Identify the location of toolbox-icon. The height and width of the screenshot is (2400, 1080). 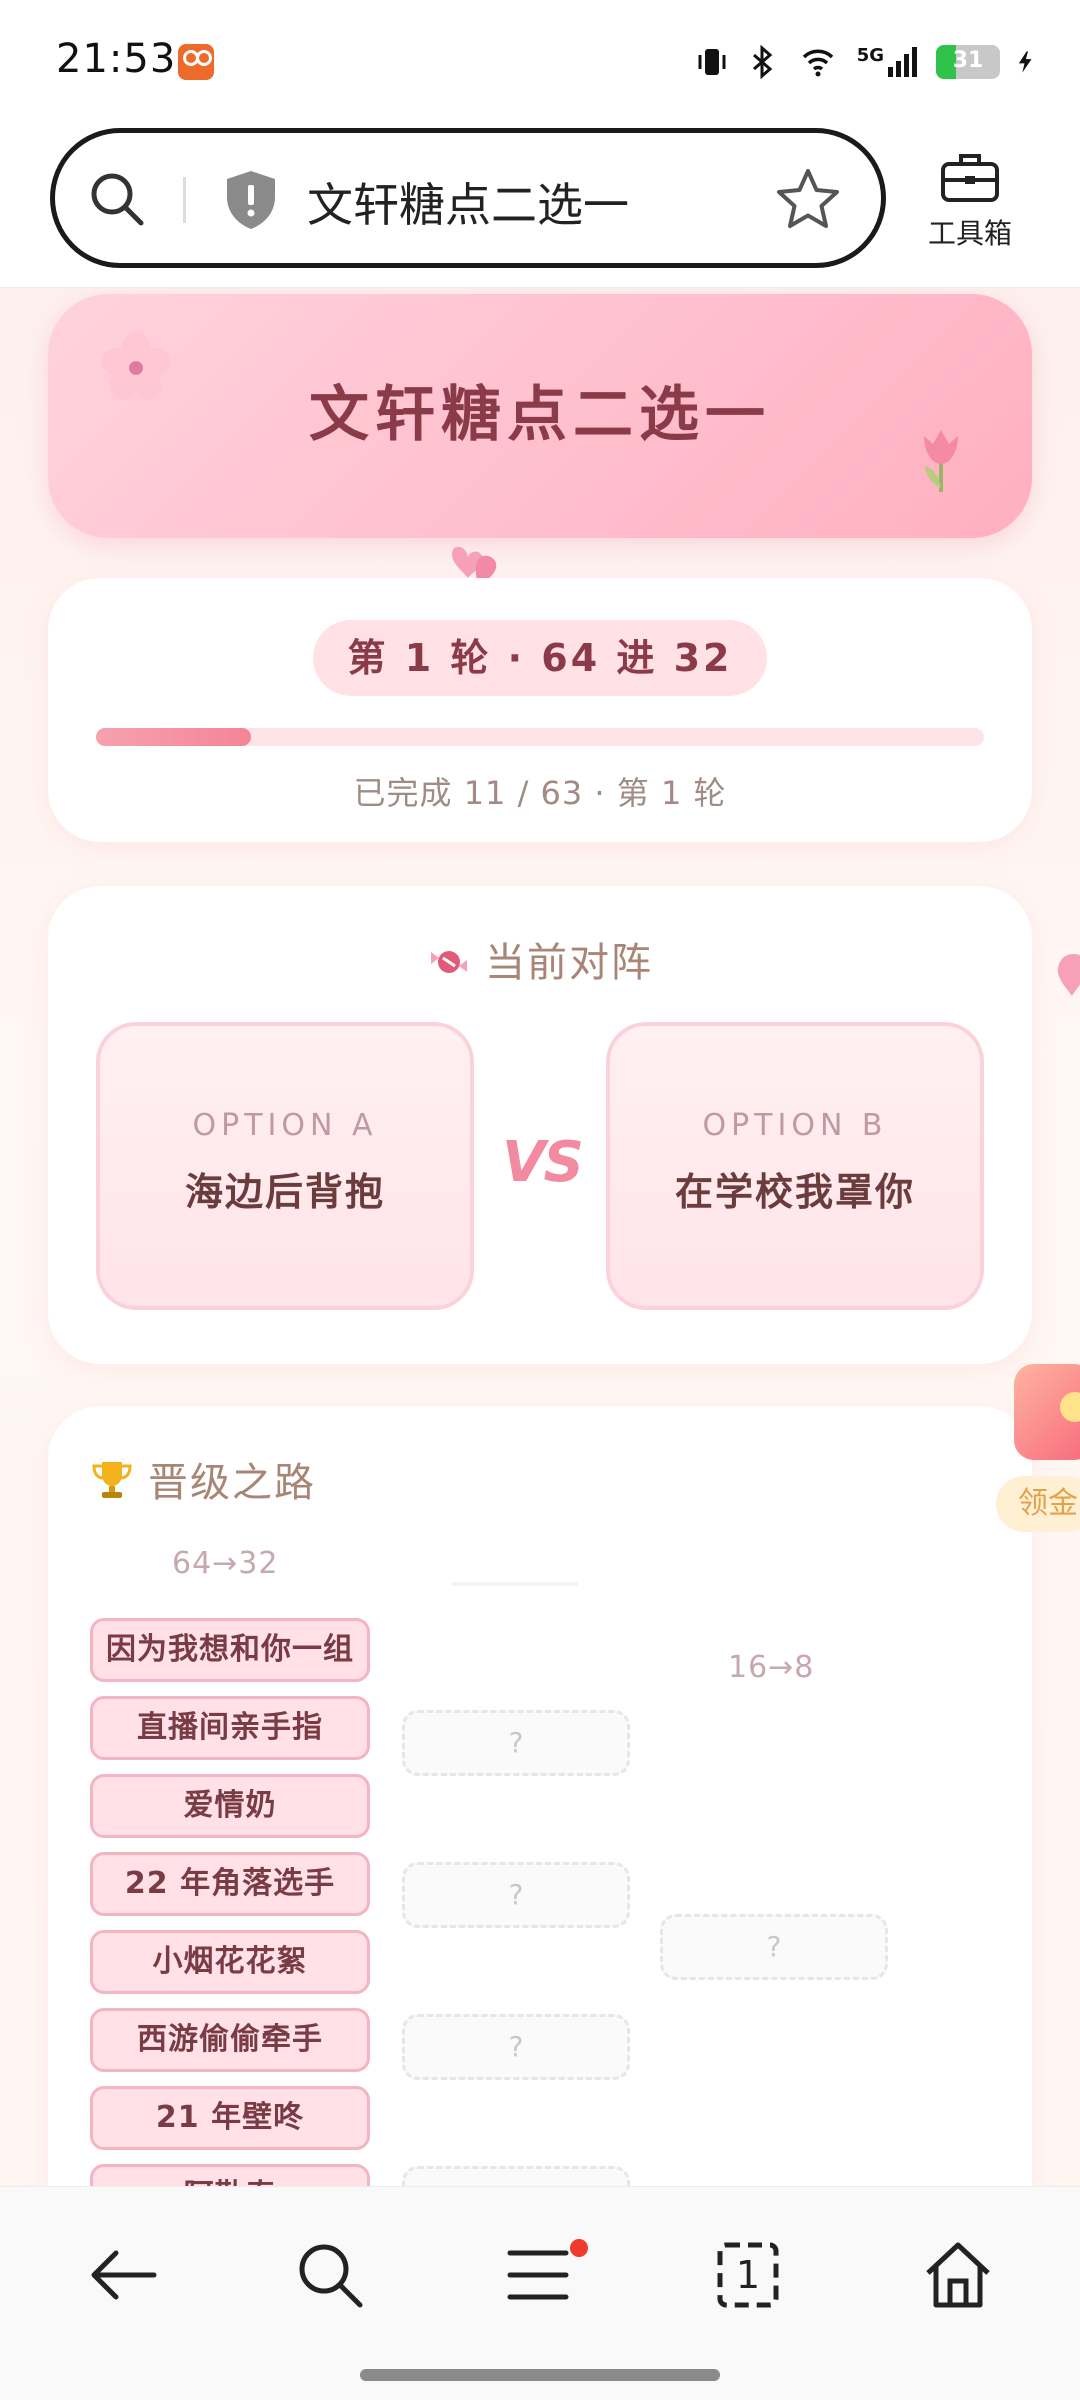
(970, 178).